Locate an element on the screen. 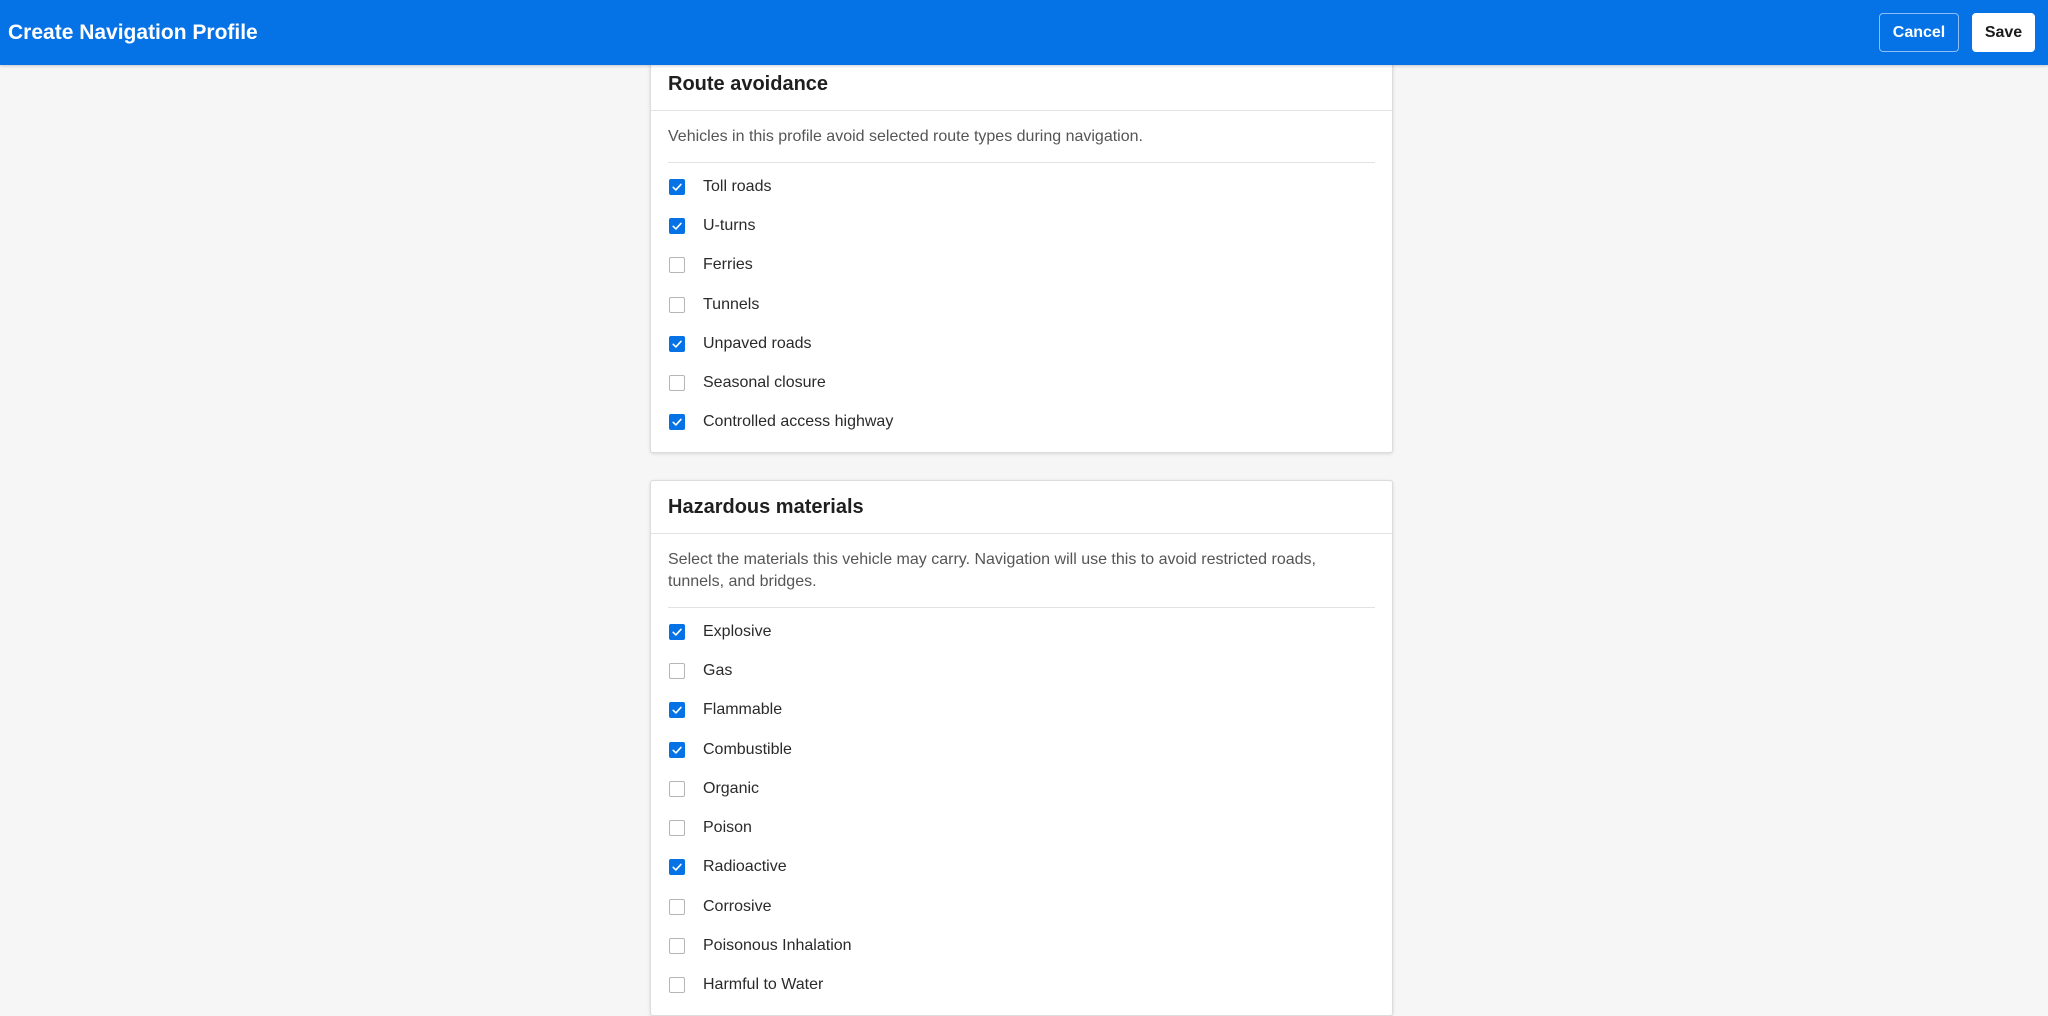  checkbox-option: Corrosive is located at coordinates (1021, 906).